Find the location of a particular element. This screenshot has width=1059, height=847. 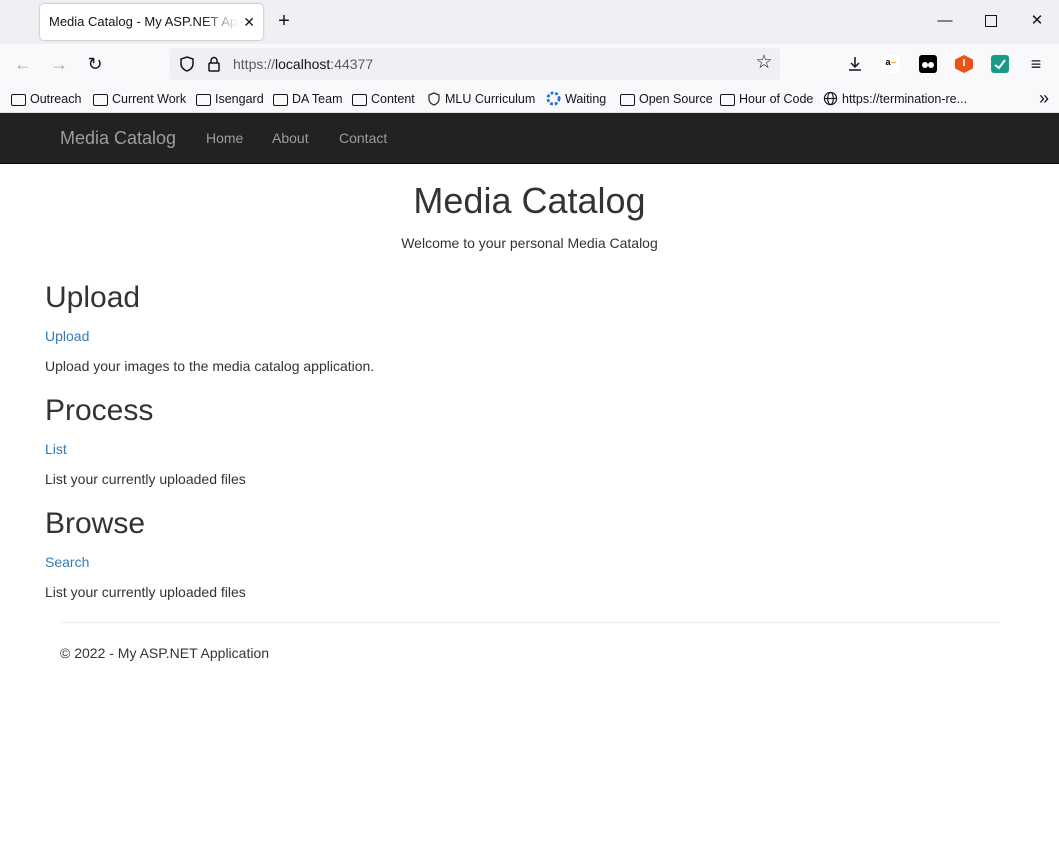

bookmark-da-team: DA Team is located at coordinates (308, 99).